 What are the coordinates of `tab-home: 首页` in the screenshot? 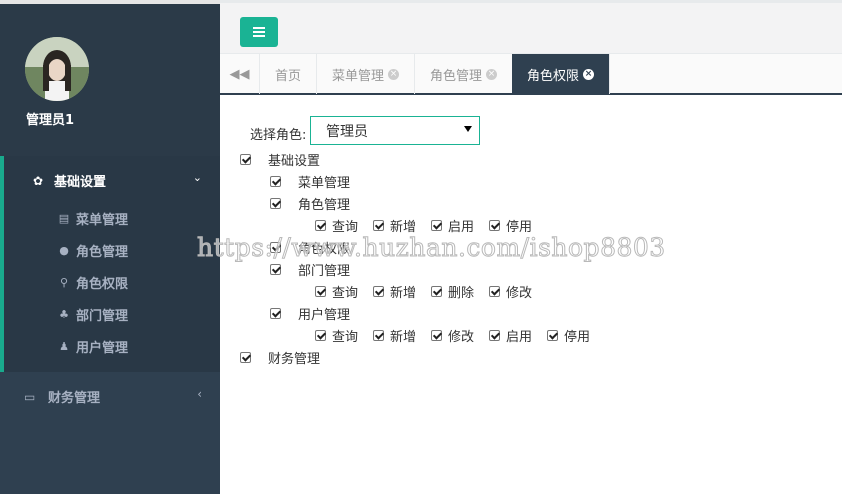 It's located at (289, 74).